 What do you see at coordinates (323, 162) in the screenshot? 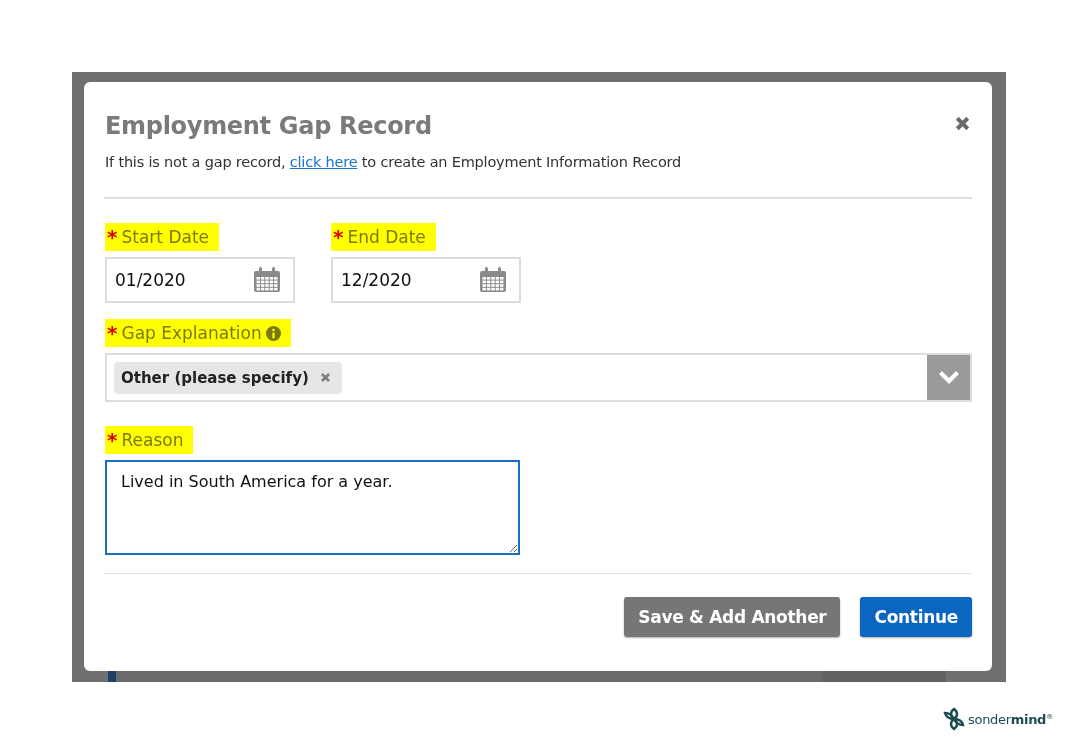
I see `click-here-link: click here` at bounding box center [323, 162].